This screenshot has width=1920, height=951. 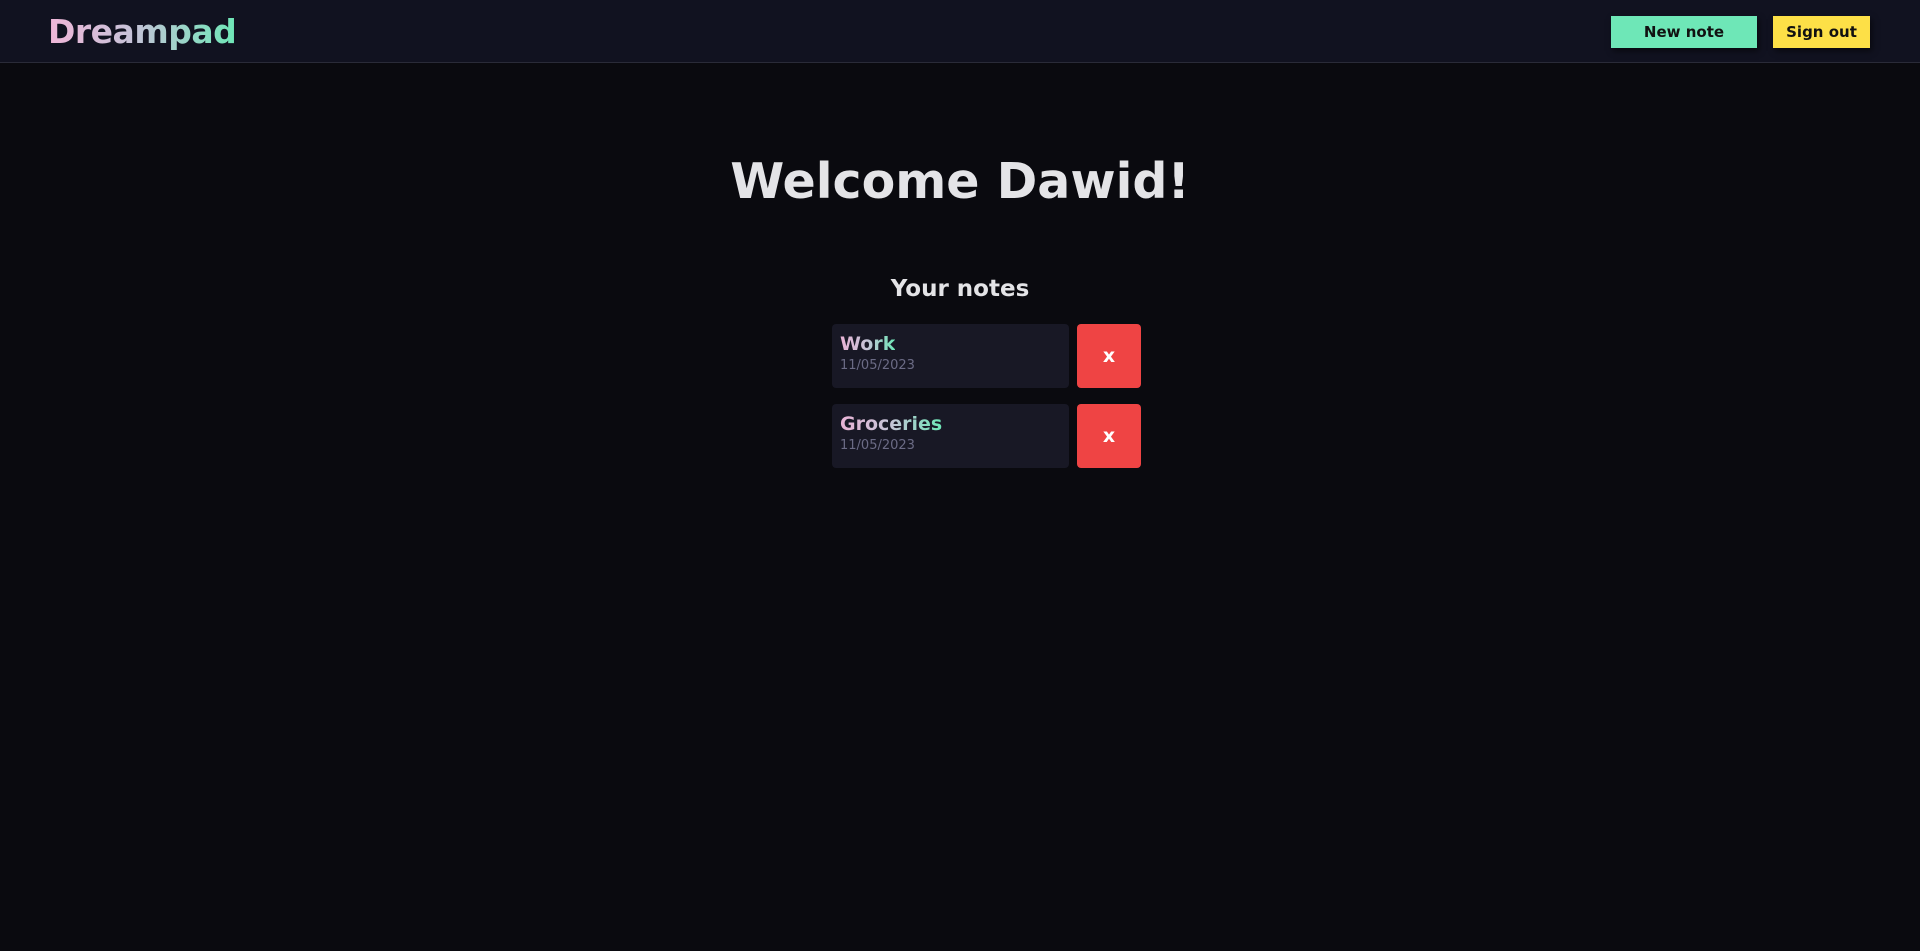 I want to click on note-row: Work 11/05/2023 x, so click(x=986, y=356).